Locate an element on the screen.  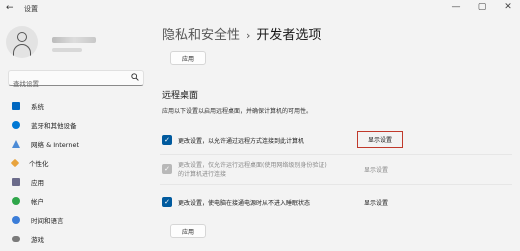
sleep-label: 更改设置，使电脑在接通电源时从不进入睡眠状态 is located at coordinates (244, 203).